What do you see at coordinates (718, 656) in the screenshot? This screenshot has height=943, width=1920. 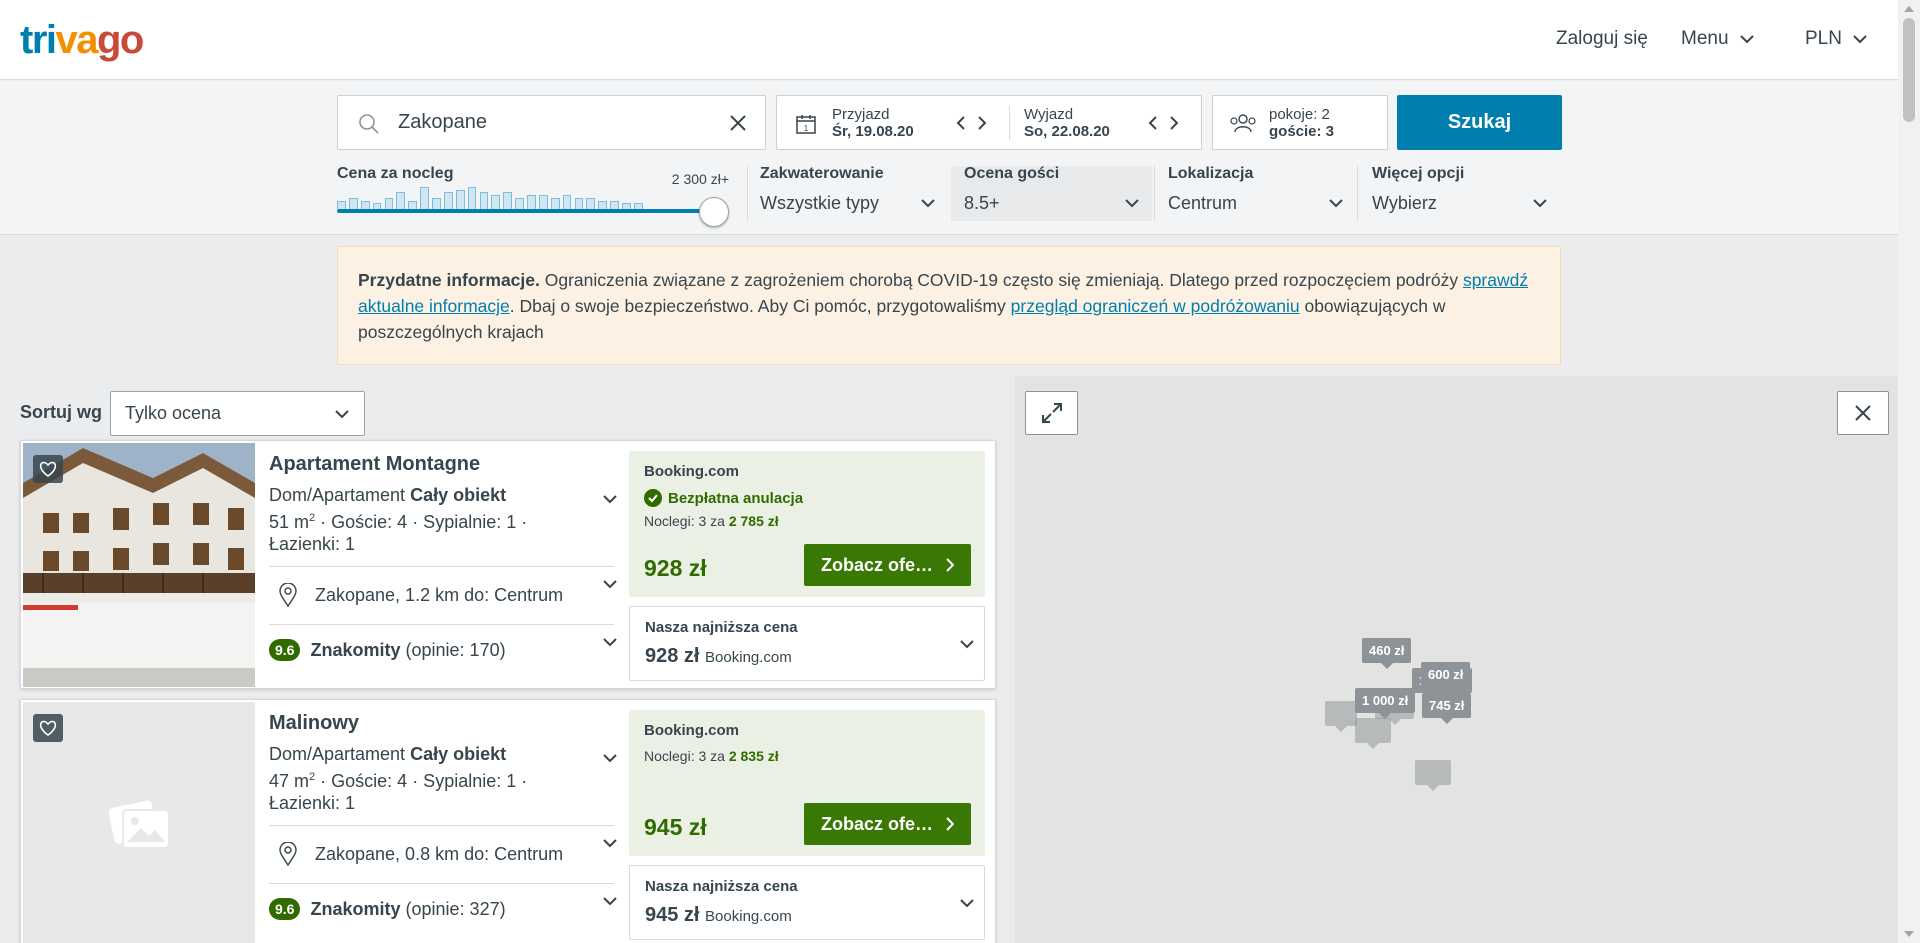 I see `lowest-price-value: 928 zł Booking.com` at bounding box center [718, 656].